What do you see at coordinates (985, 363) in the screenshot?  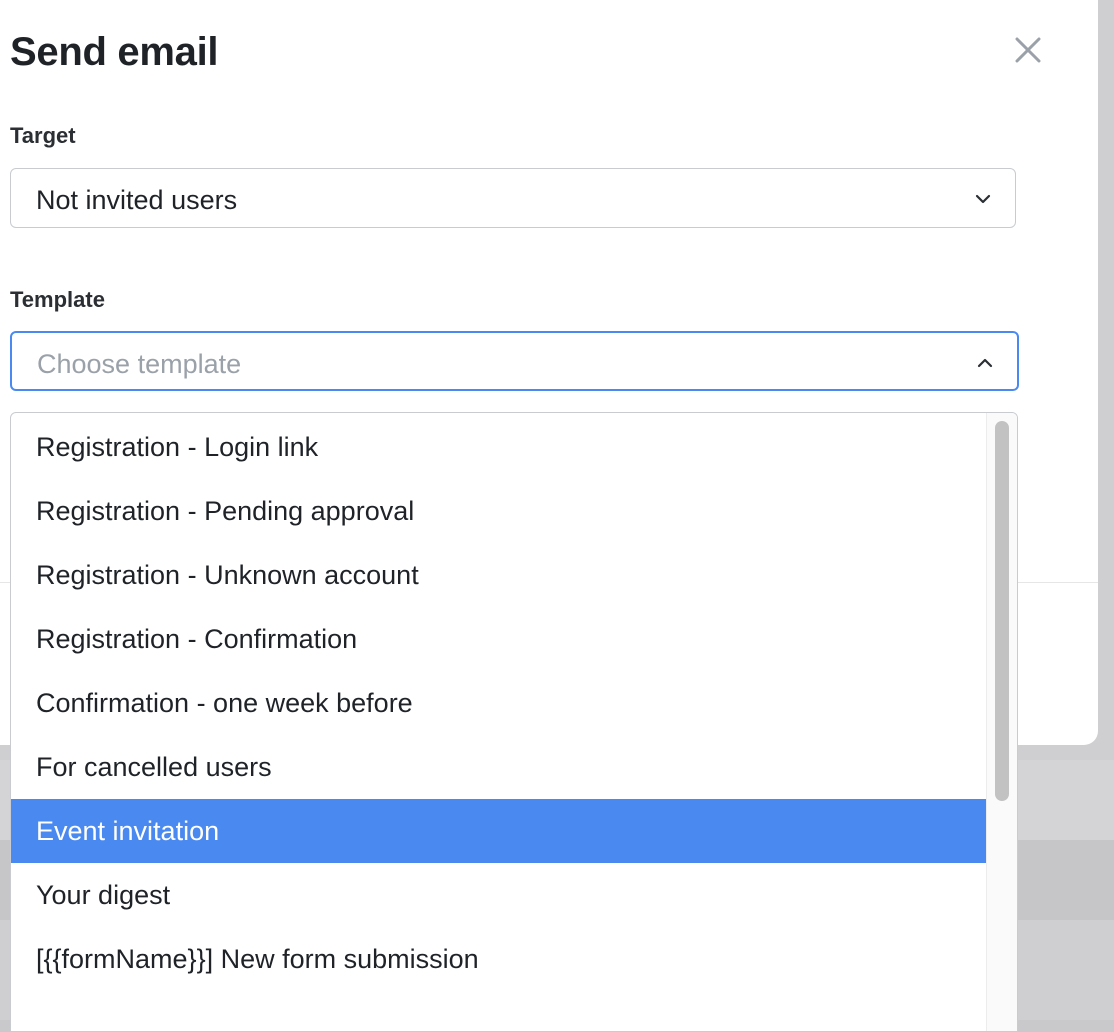 I see `chevron-up-icon` at bounding box center [985, 363].